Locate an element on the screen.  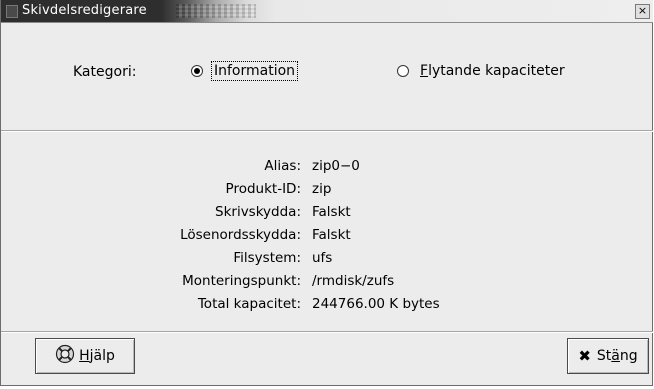
radio-information-label: Information is located at coordinates (254, 71).